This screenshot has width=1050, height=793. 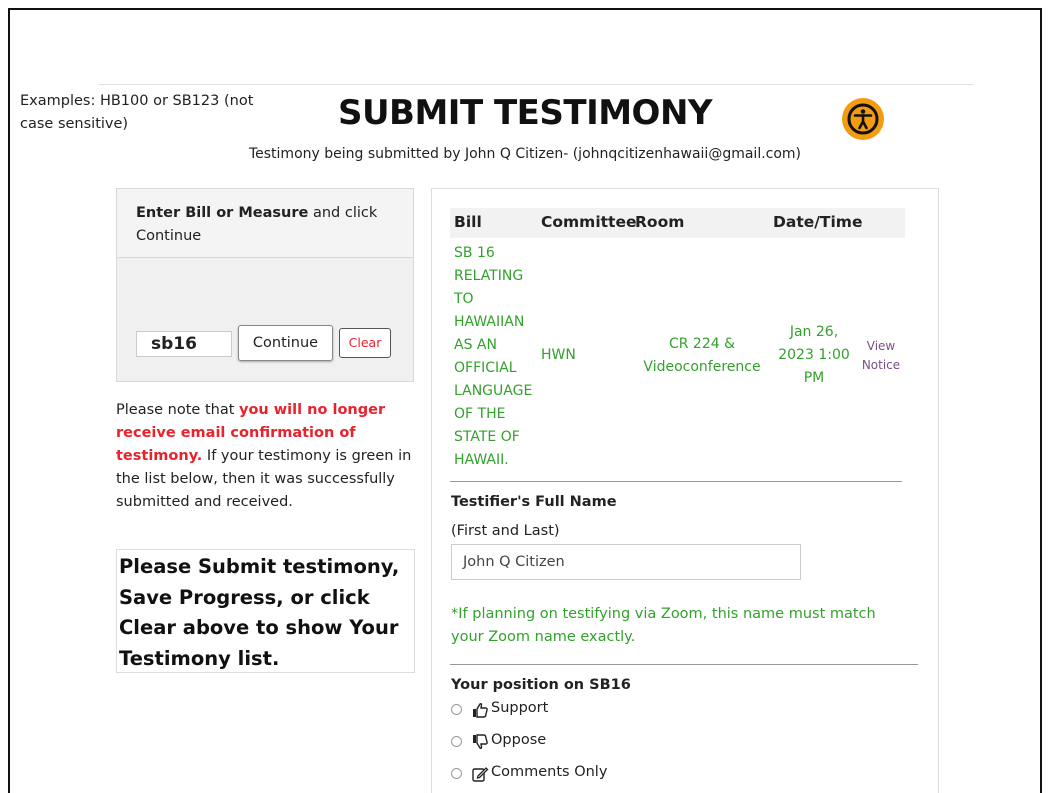 I want to click on thumbs-up-icon, so click(x=480, y=710).